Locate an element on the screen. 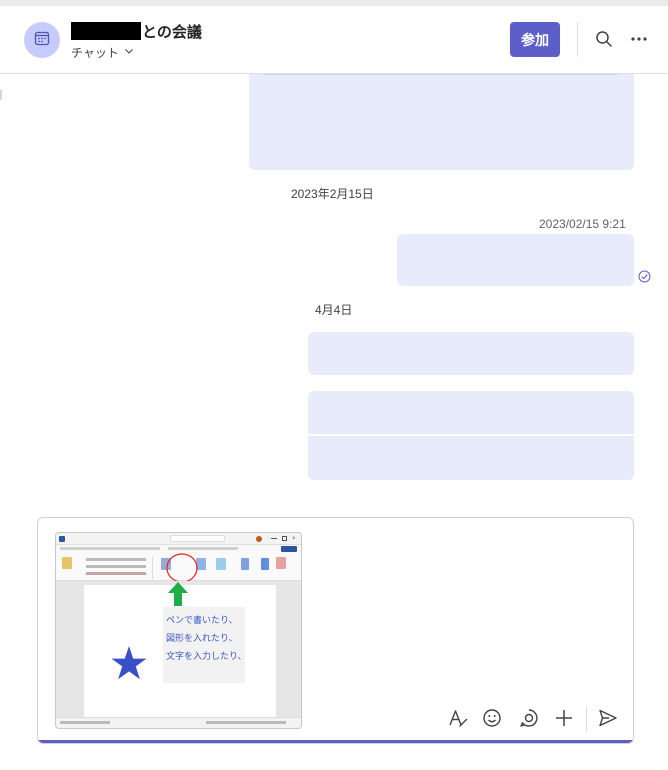  send-icon is located at coordinates (608, 718).